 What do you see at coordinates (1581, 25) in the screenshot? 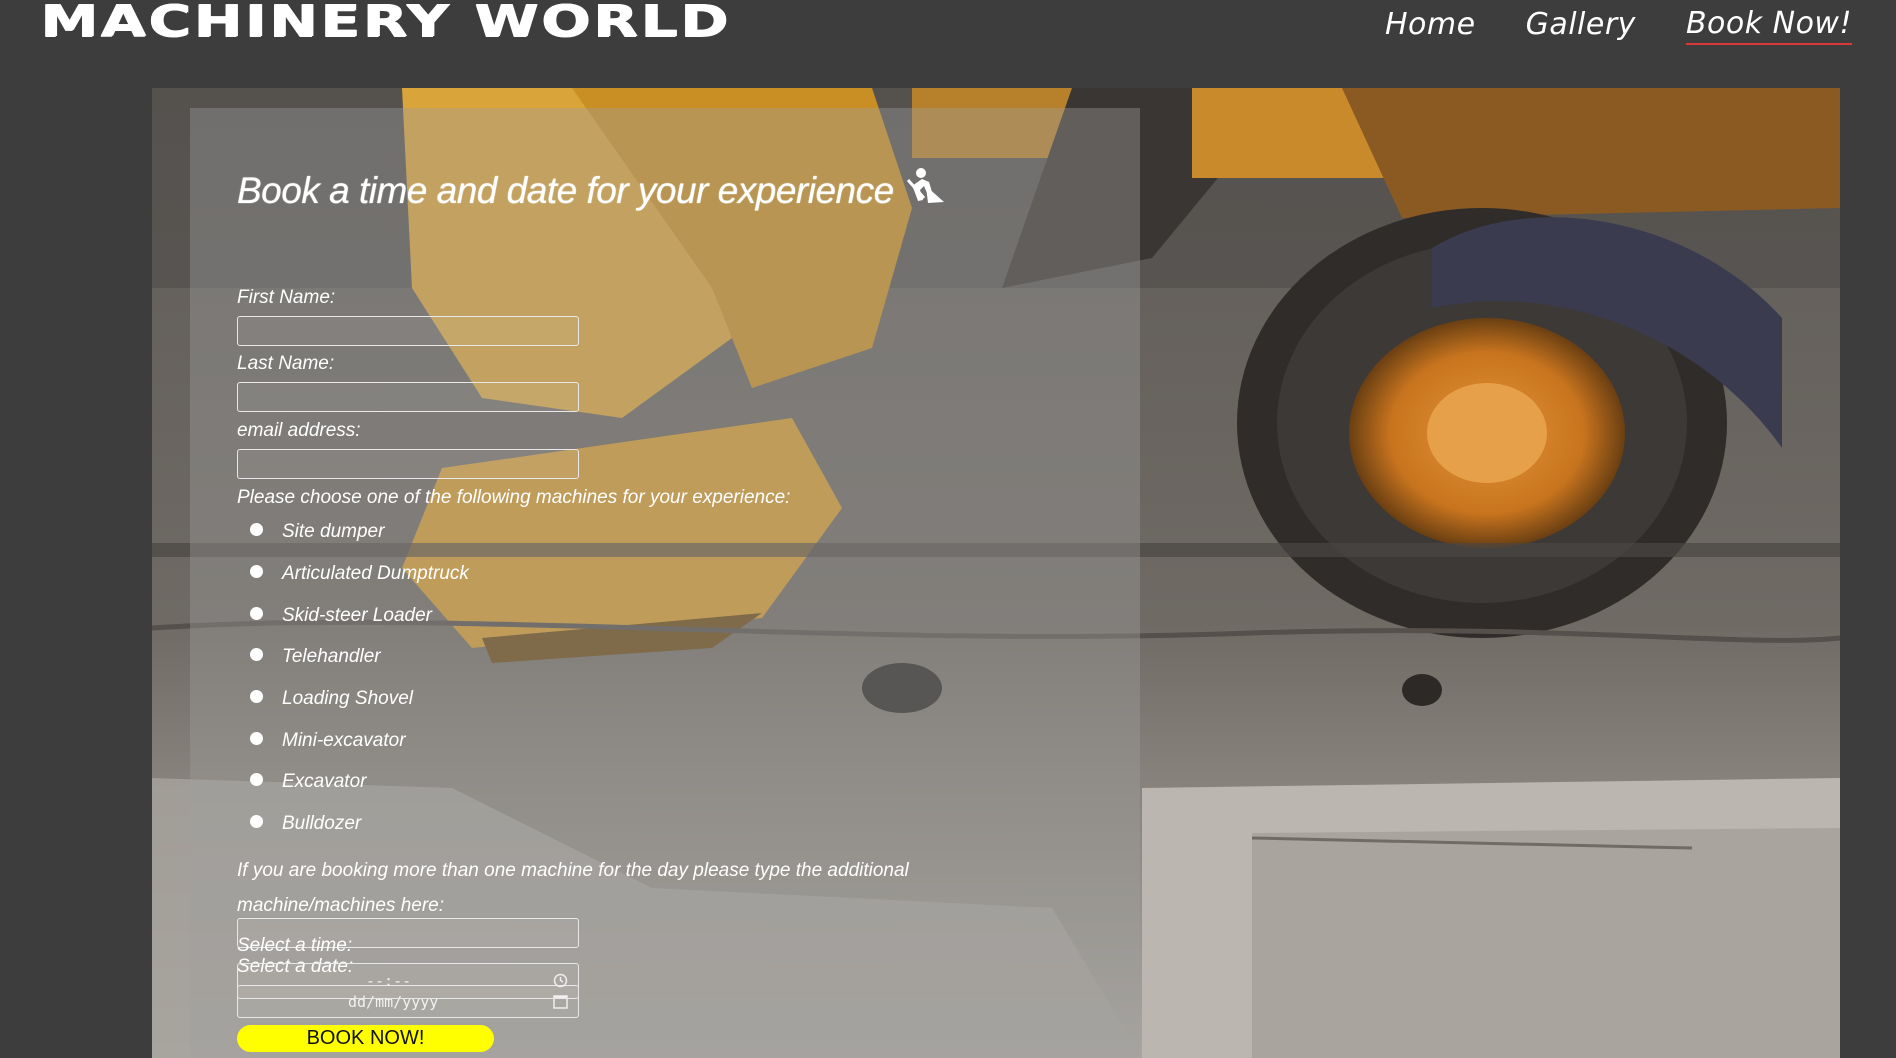
I see `nav-link-gallery: Gallery` at bounding box center [1581, 25].